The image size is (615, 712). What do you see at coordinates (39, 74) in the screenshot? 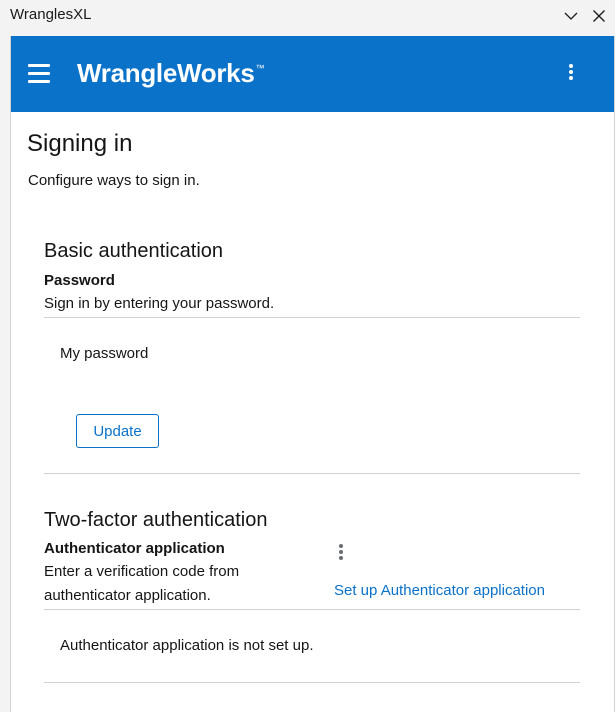
I see `hamburger-menu-icon` at bounding box center [39, 74].